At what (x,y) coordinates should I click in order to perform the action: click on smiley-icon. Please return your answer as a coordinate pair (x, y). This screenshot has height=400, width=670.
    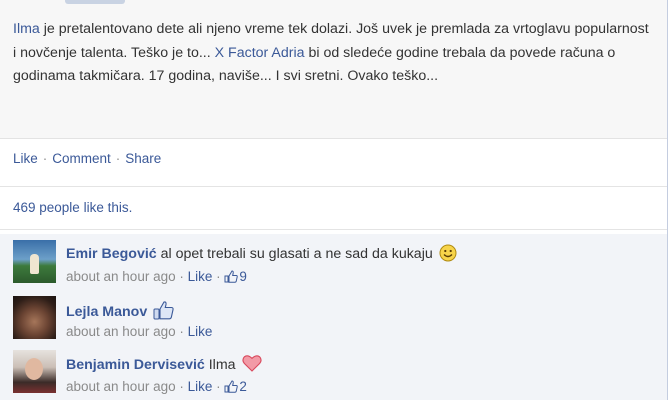
    Looking at the image, I should click on (448, 255).